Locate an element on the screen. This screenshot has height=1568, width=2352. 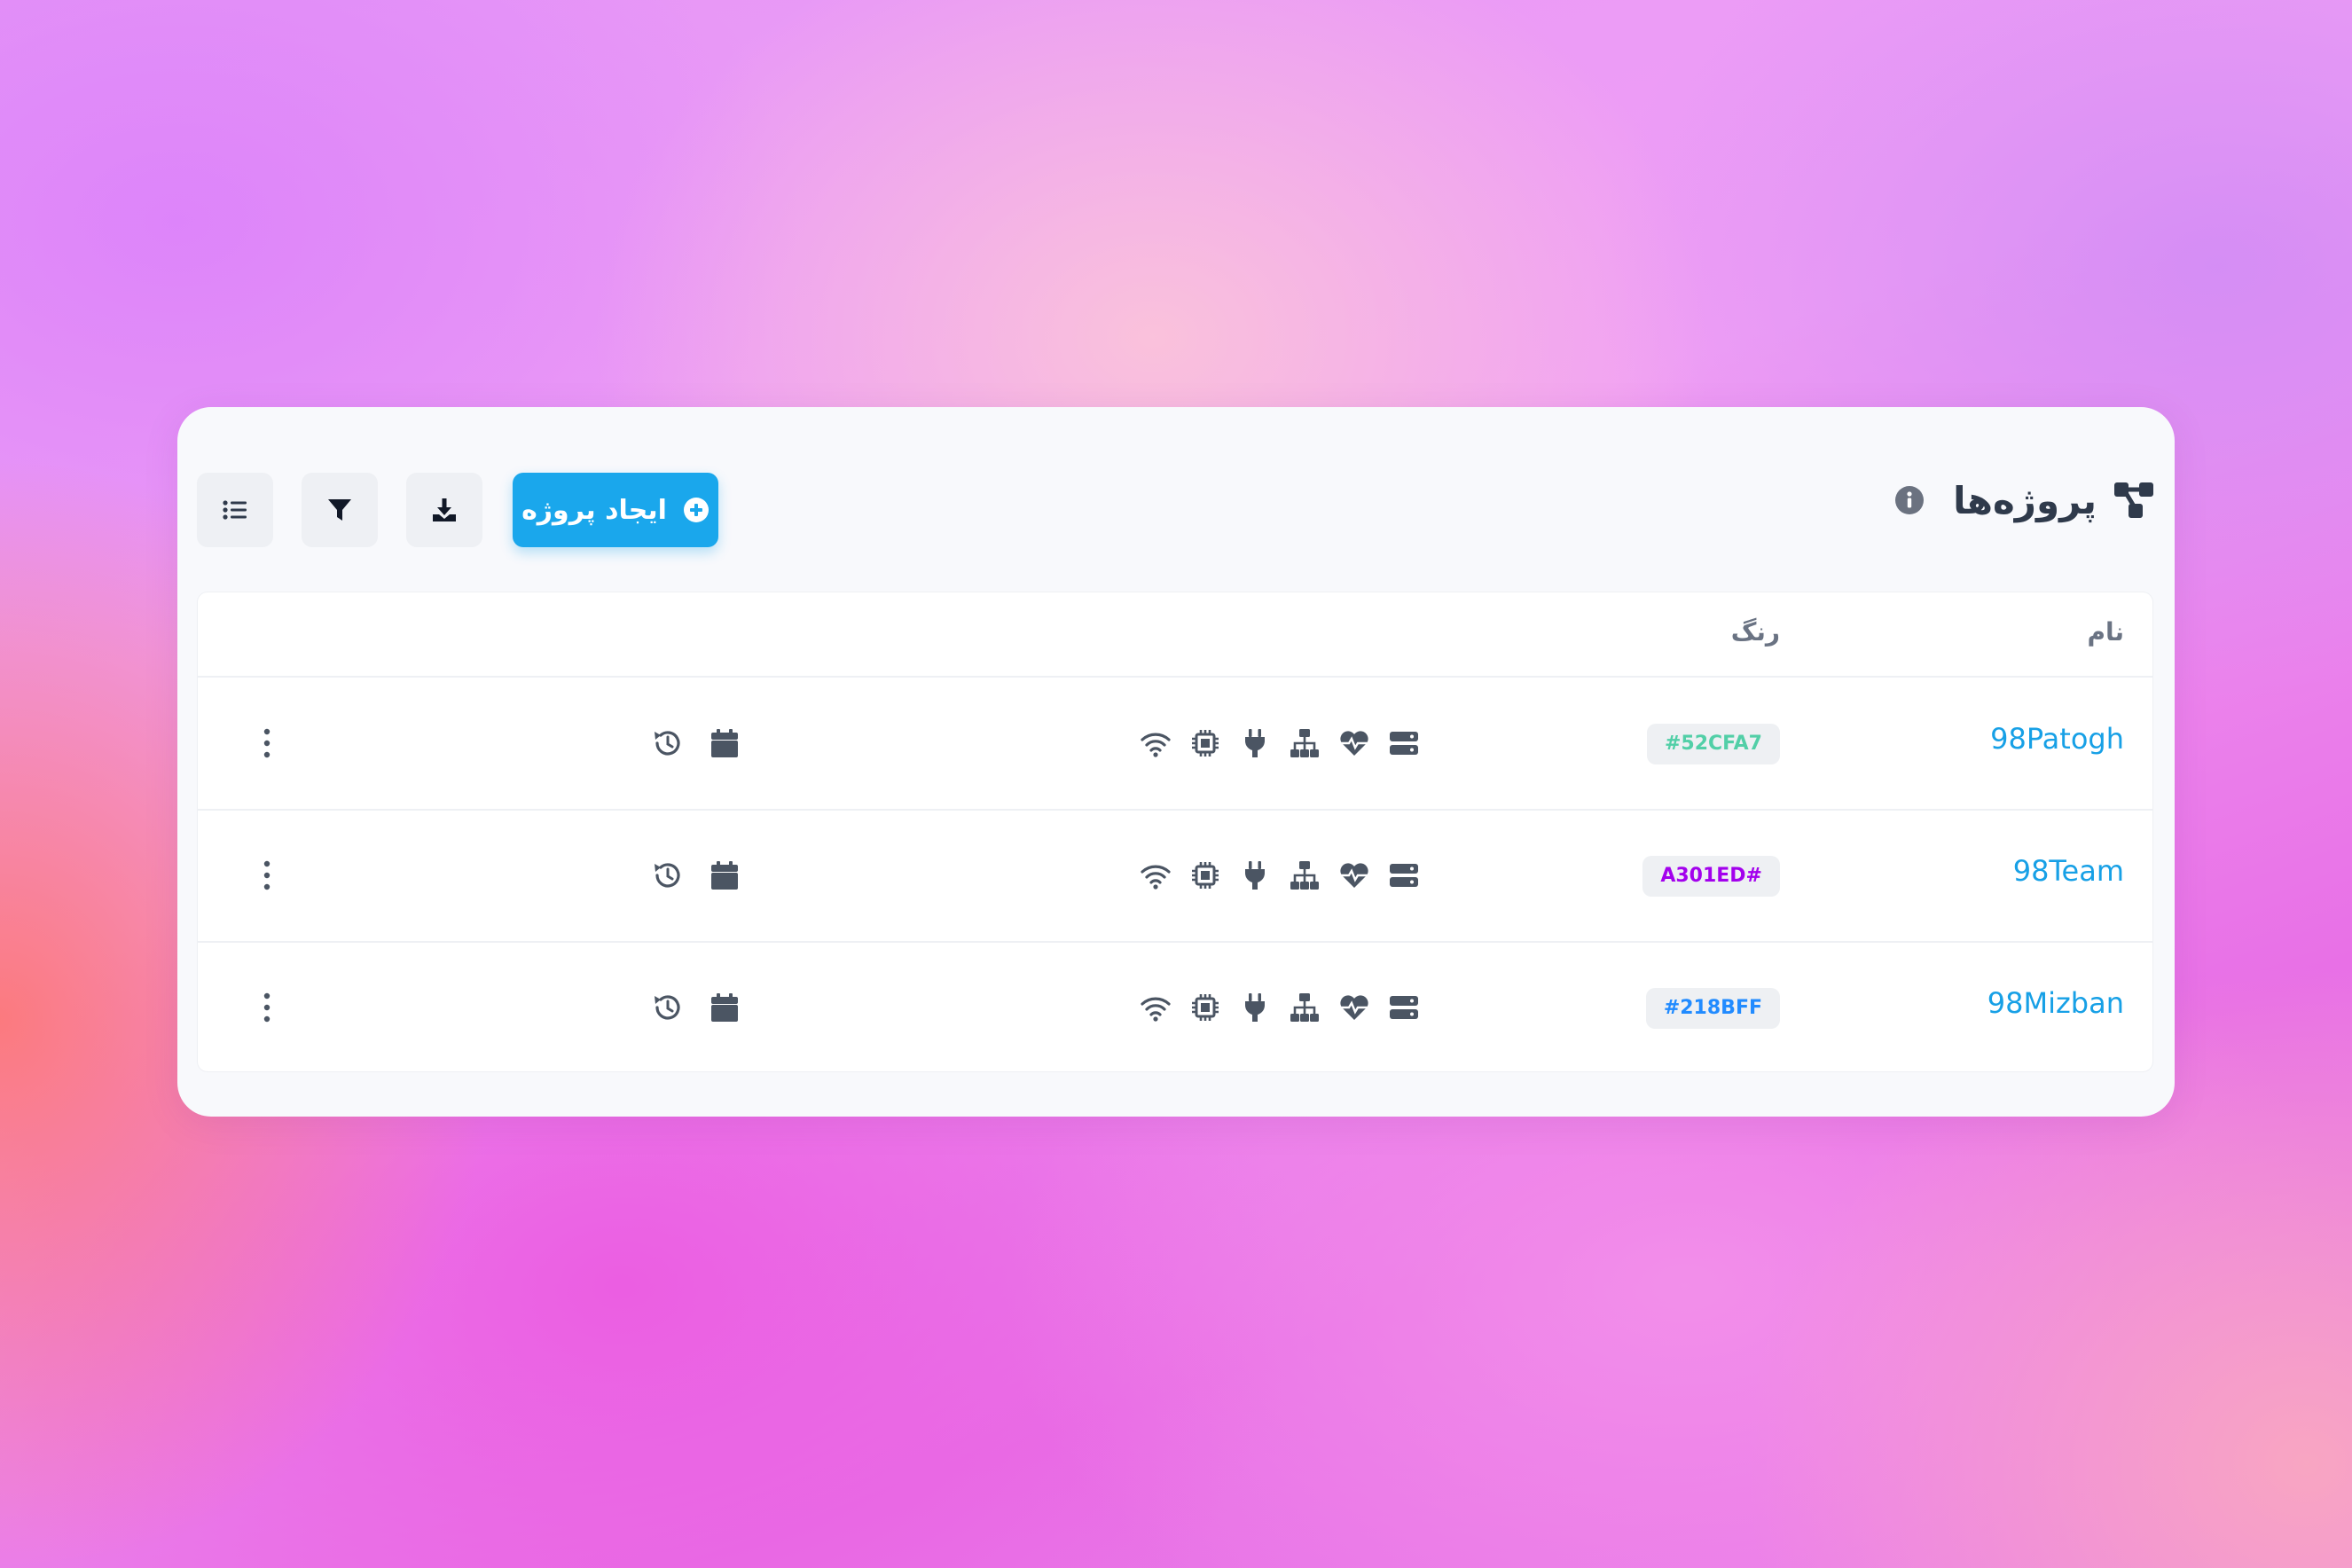
card-header: پروژه‌ها is located at coordinates (1176, 495).